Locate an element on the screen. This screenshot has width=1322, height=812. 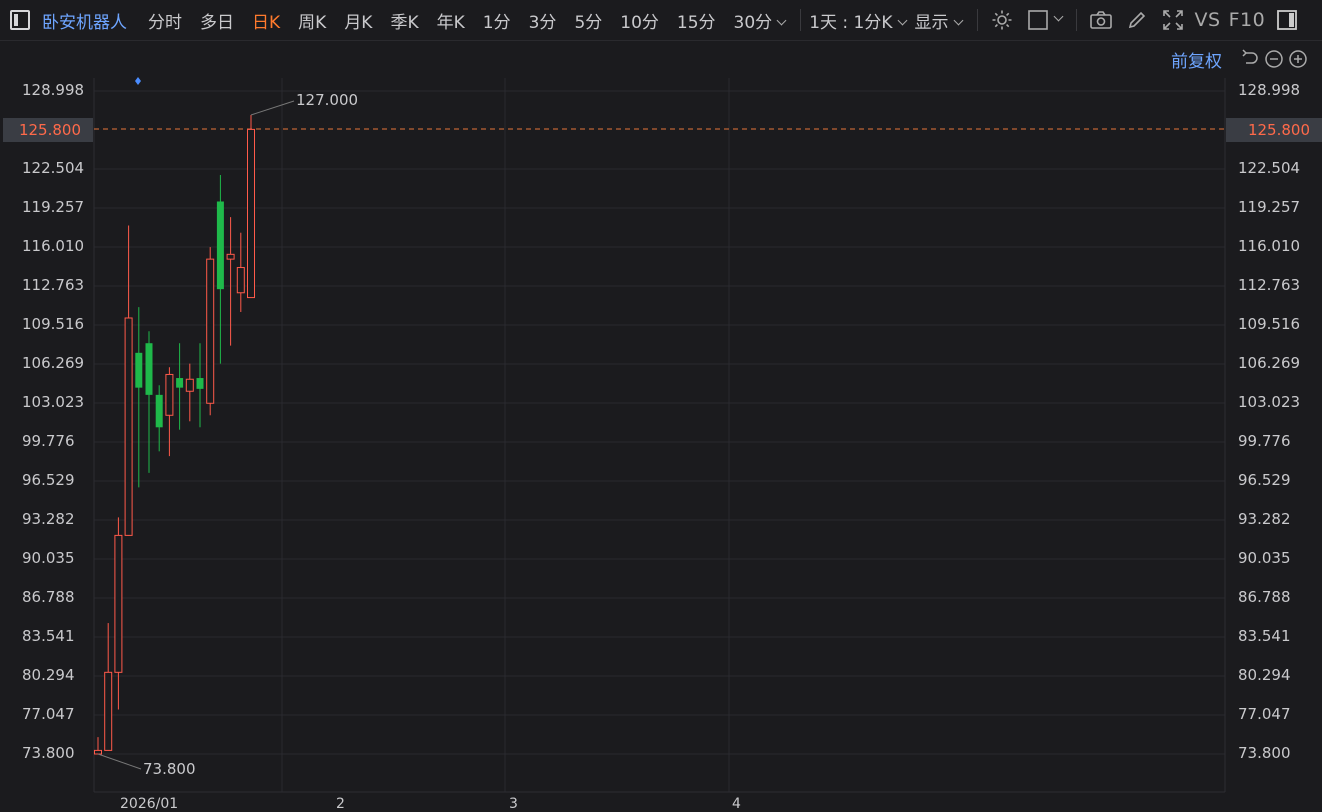
price-tick-left: 106.269 is located at coordinates (53, 363).